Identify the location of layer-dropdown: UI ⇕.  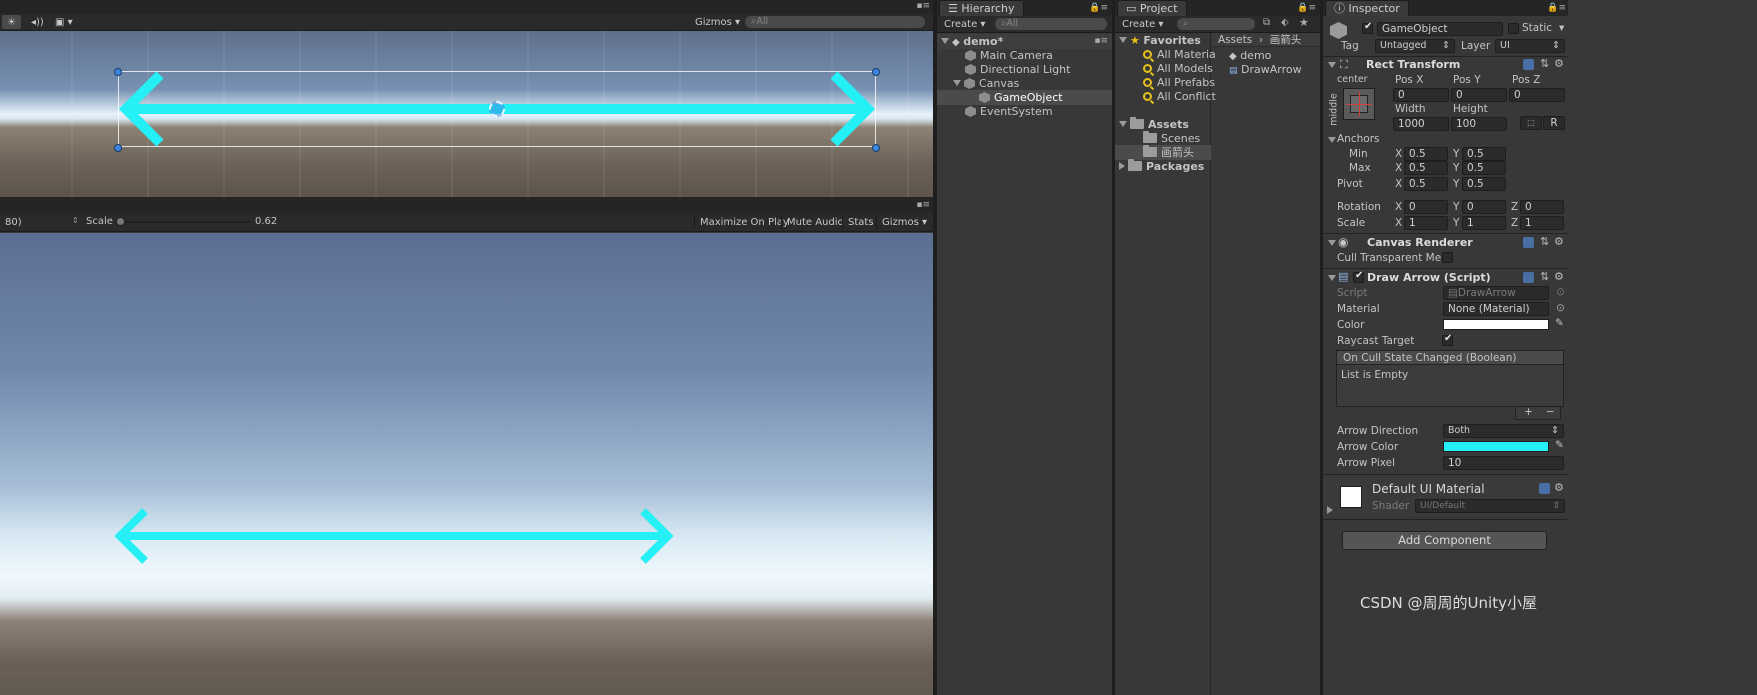
(1530, 46).